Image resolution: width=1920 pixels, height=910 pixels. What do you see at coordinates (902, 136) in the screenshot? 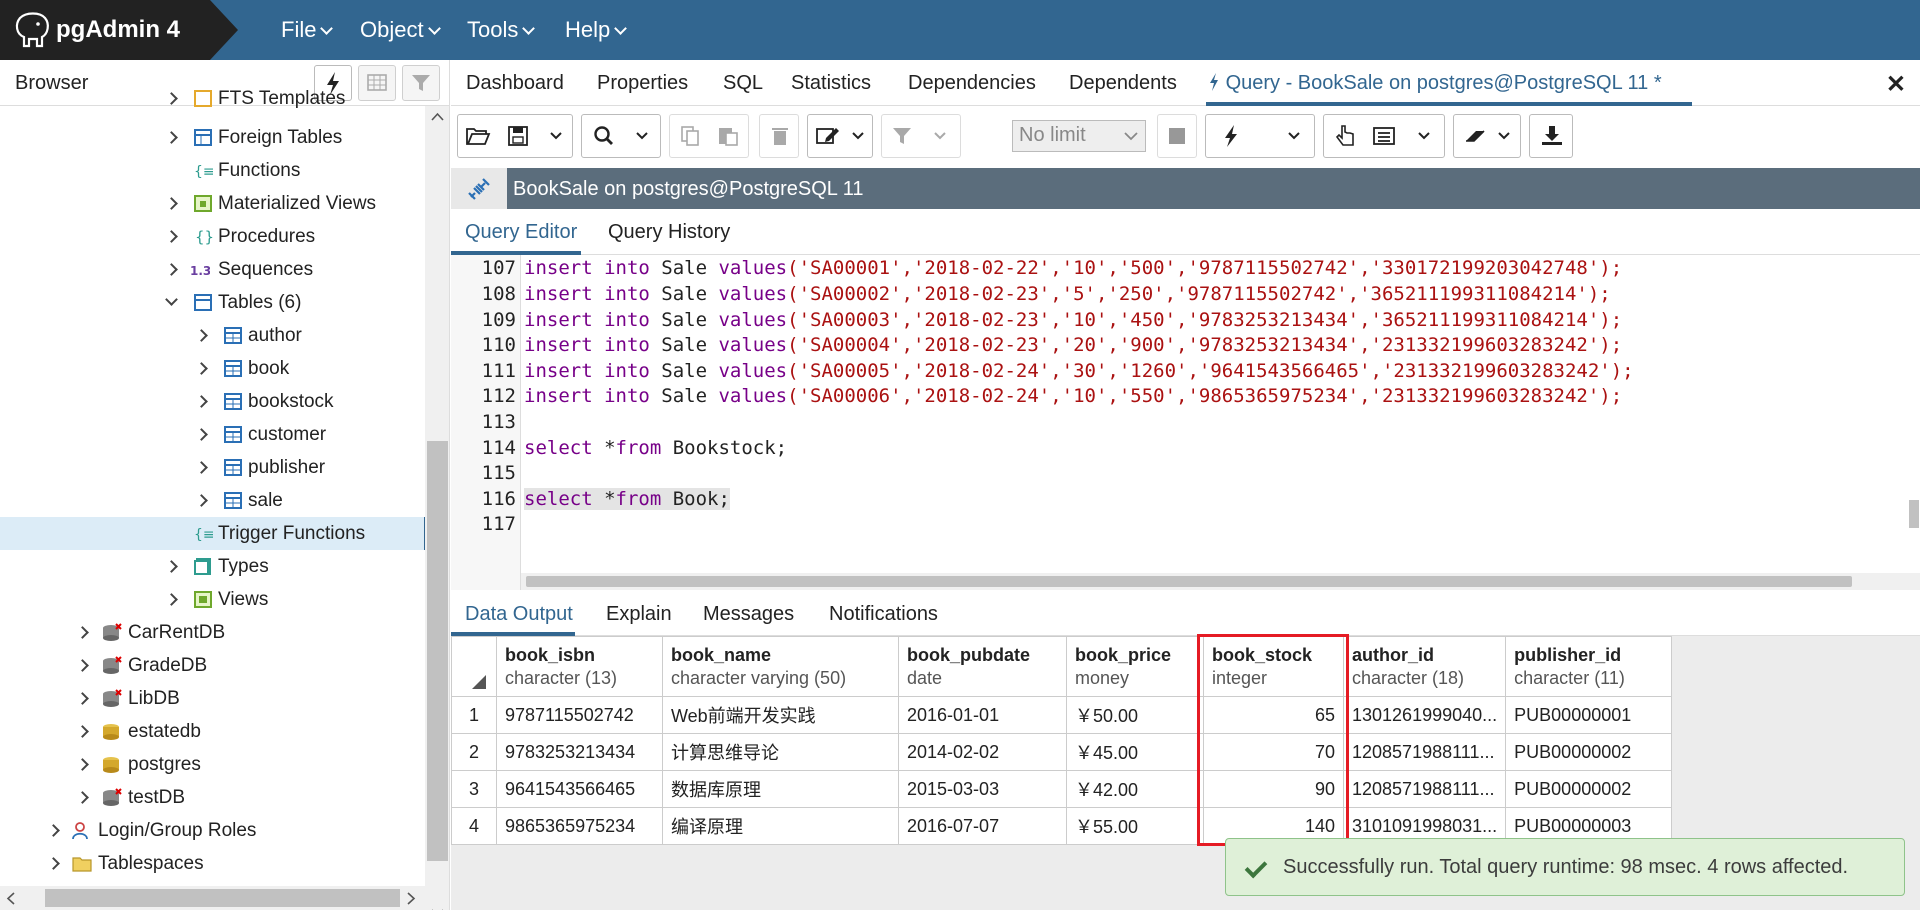
I see `filter-icon` at bounding box center [902, 136].